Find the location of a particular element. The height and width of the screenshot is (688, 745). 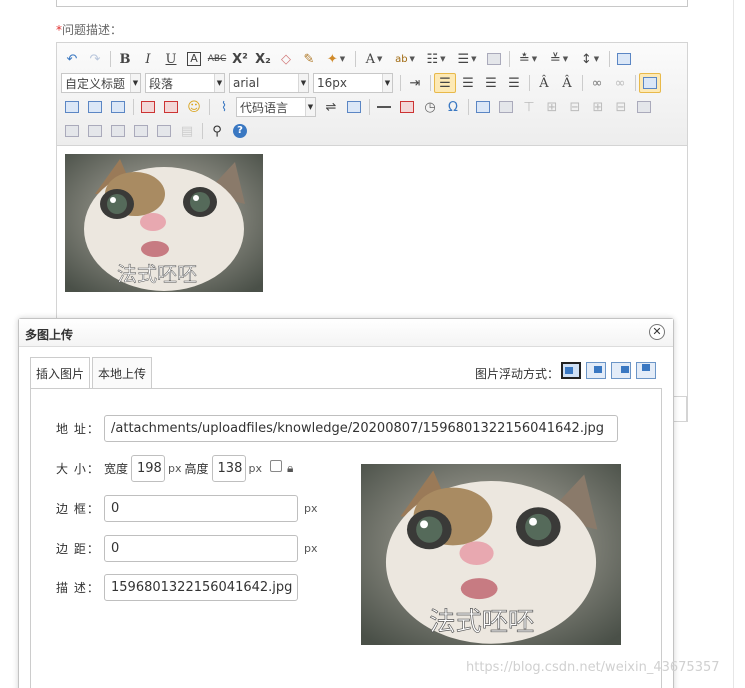

toolbar-row-3: ☺ ⌇ 代码语言 ▼ ⇌ ◷ Ω ⊤ ⊞ ⊟ ⊞ ⊟ is located at coordinates (358, 107).